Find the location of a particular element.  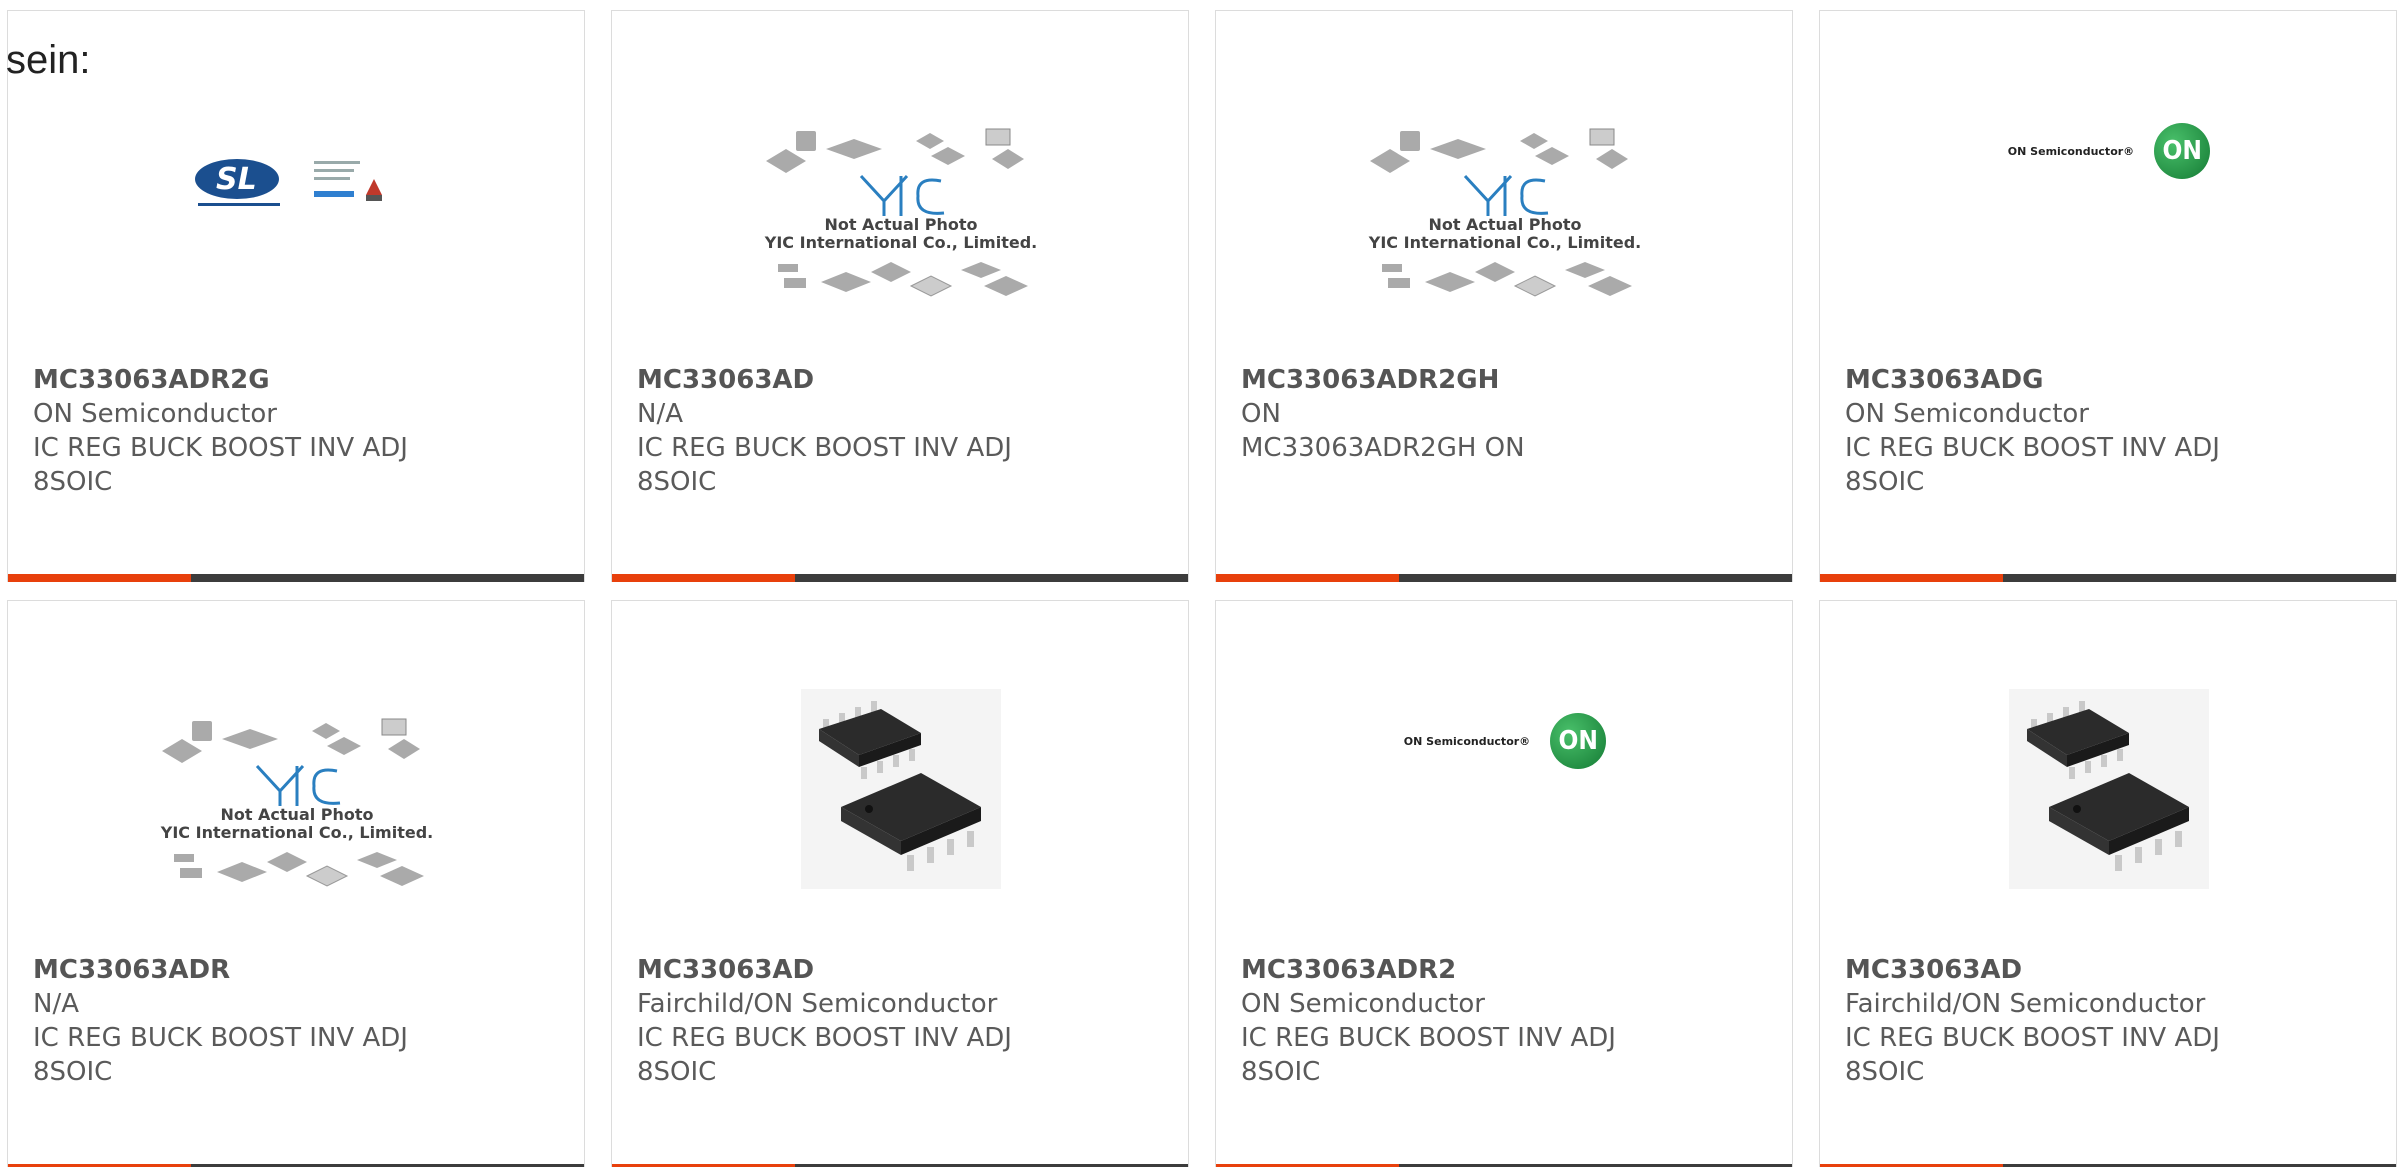

sl-power-logo: SL is located at coordinates (297, 181).